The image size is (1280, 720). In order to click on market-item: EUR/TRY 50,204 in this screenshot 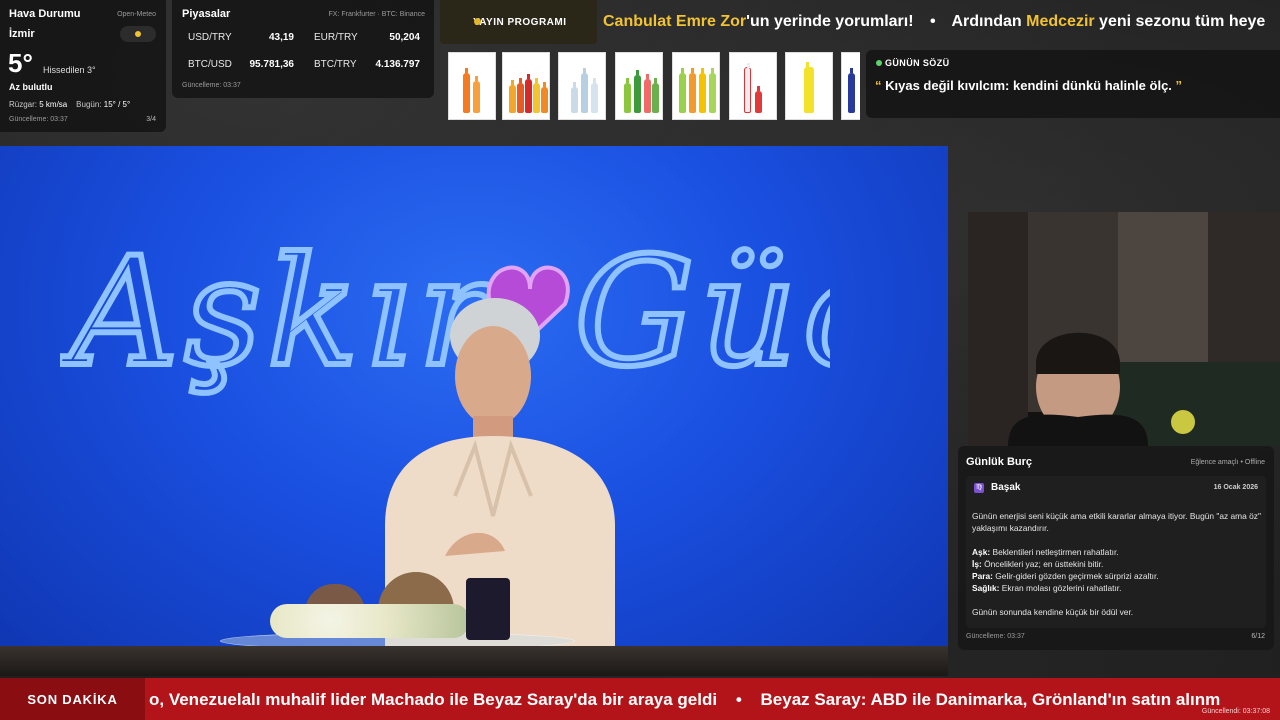, I will do `click(367, 38)`.